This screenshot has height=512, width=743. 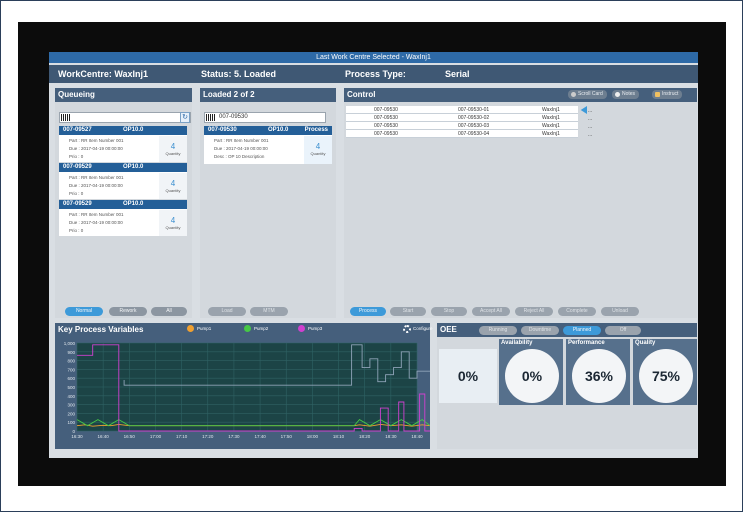 What do you see at coordinates (626, 94) in the screenshot?
I see `notes-button: Notes` at bounding box center [626, 94].